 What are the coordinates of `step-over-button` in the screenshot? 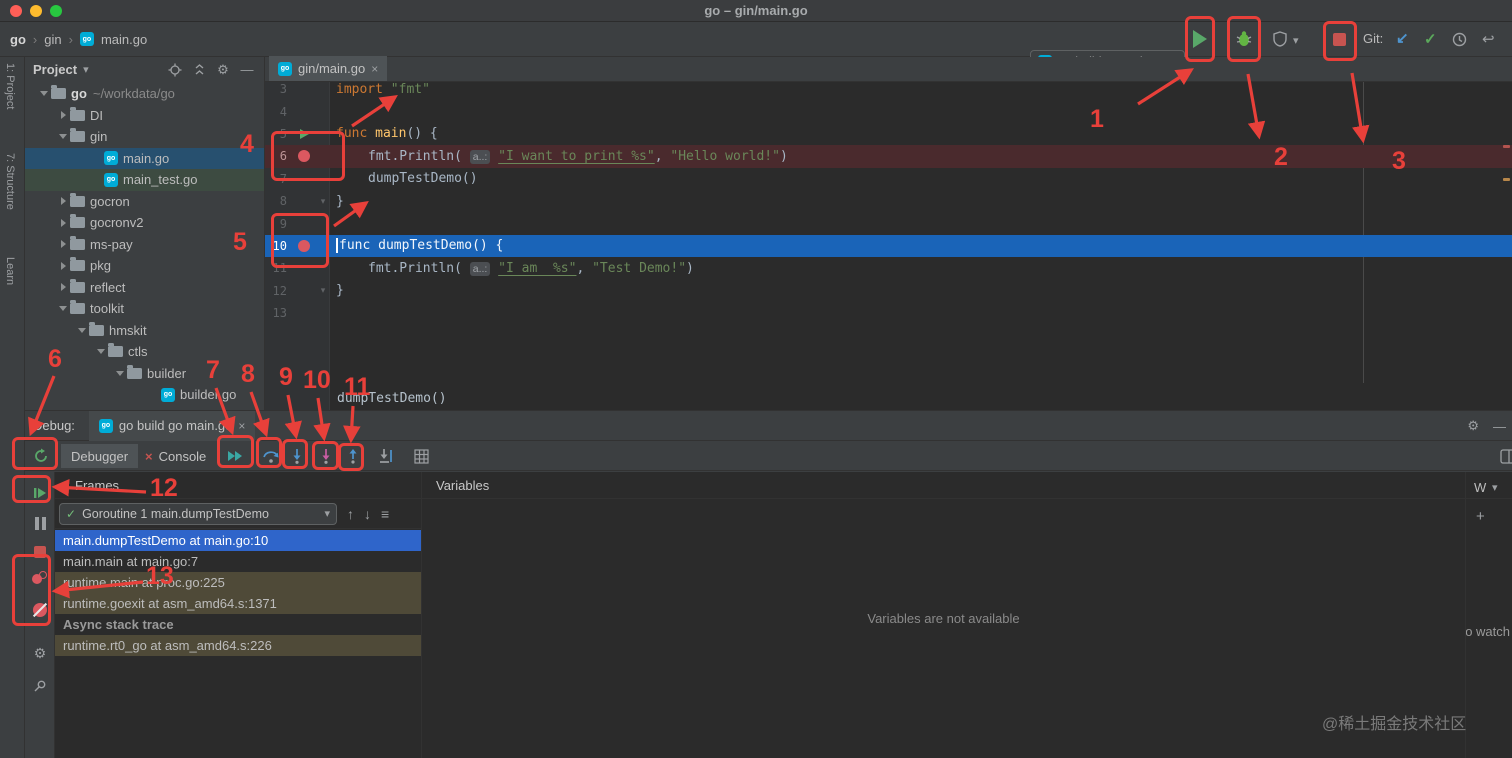 It's located at (271, 456).